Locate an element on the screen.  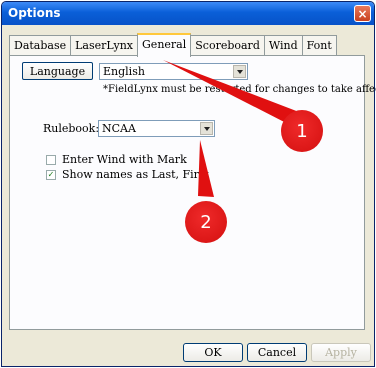
callout-1: 1 is located at coordinates (302, 131).